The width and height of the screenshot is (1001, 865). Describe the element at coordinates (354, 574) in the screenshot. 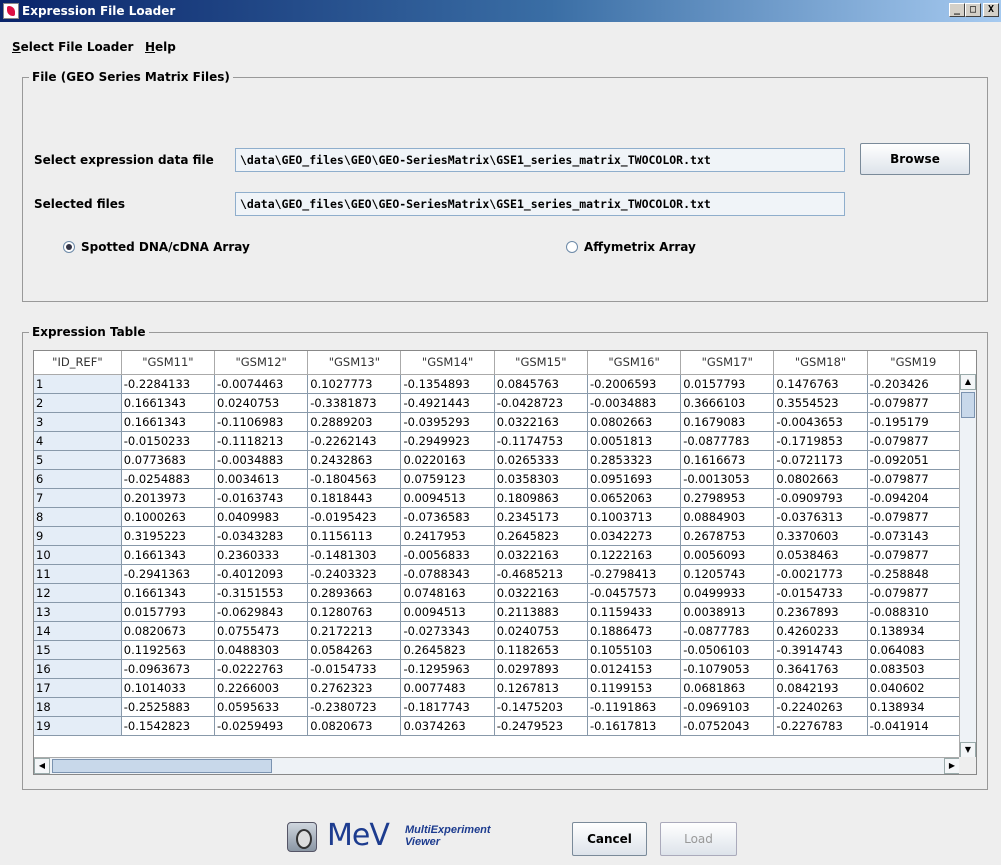

I see `table-cell: -0.2403323` at that location.